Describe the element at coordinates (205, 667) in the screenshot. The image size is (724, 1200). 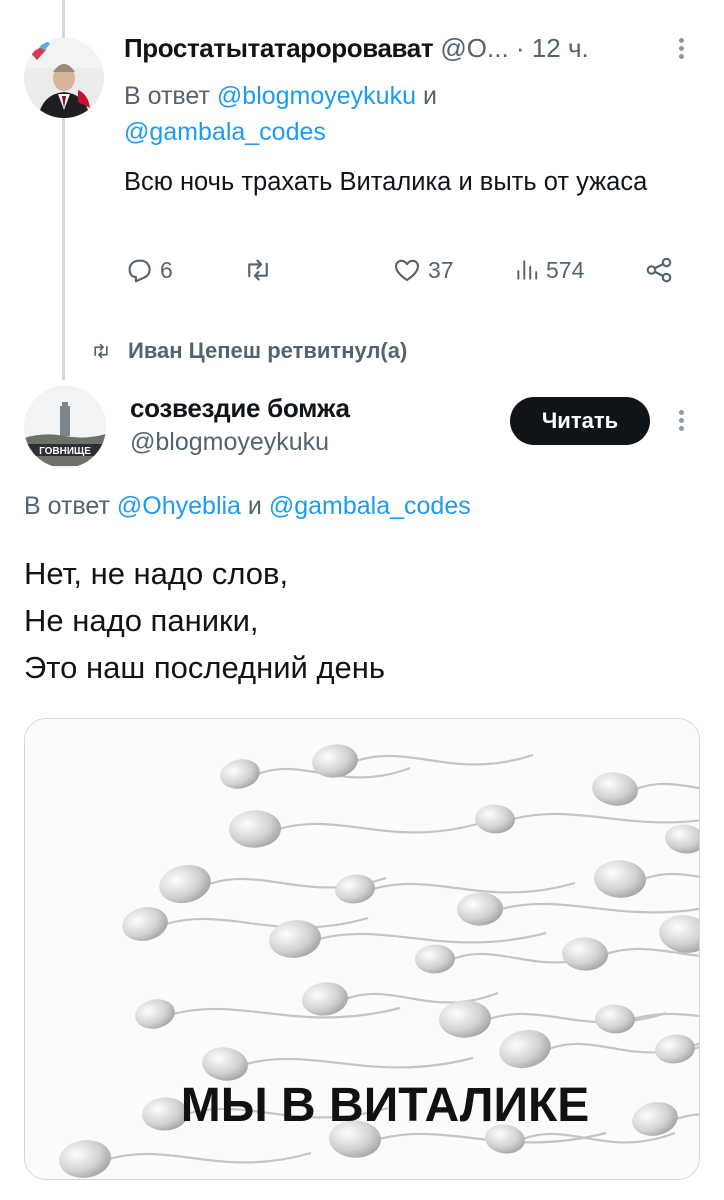
I see `tweet-text-line: Это наш последний день` at that location.